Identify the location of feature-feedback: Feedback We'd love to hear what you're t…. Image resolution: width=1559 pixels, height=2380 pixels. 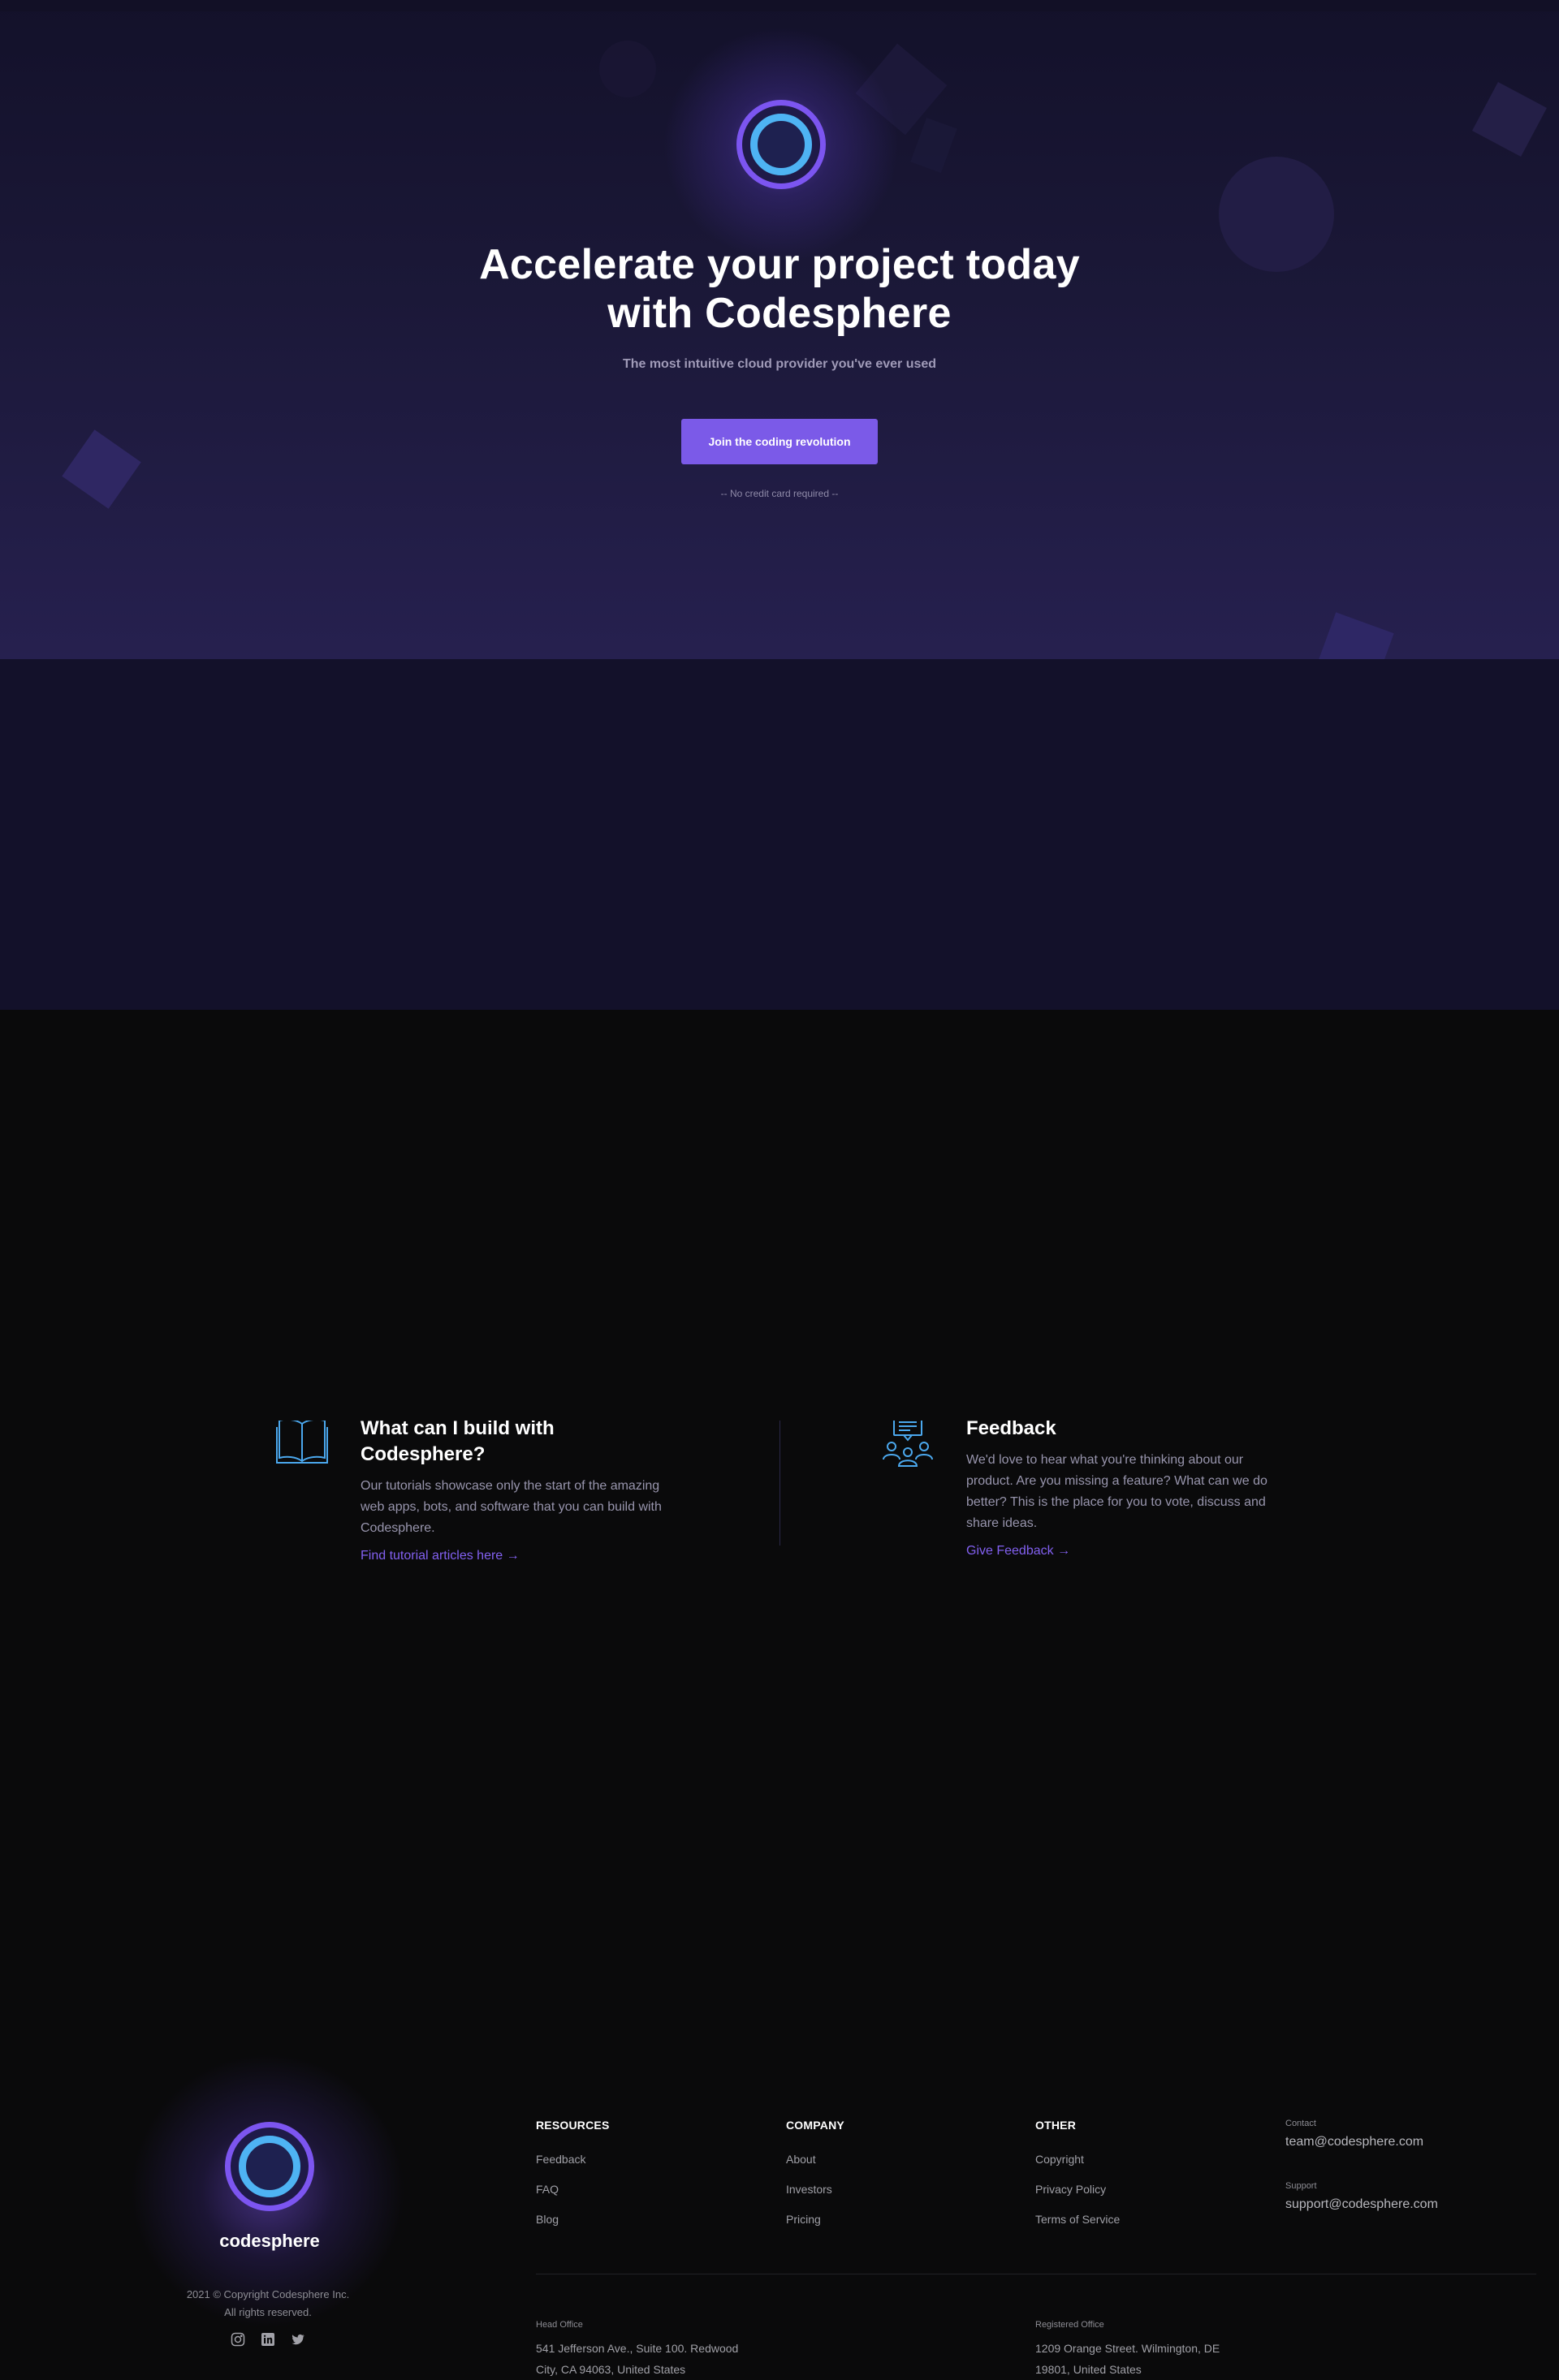
(1087, 1487).